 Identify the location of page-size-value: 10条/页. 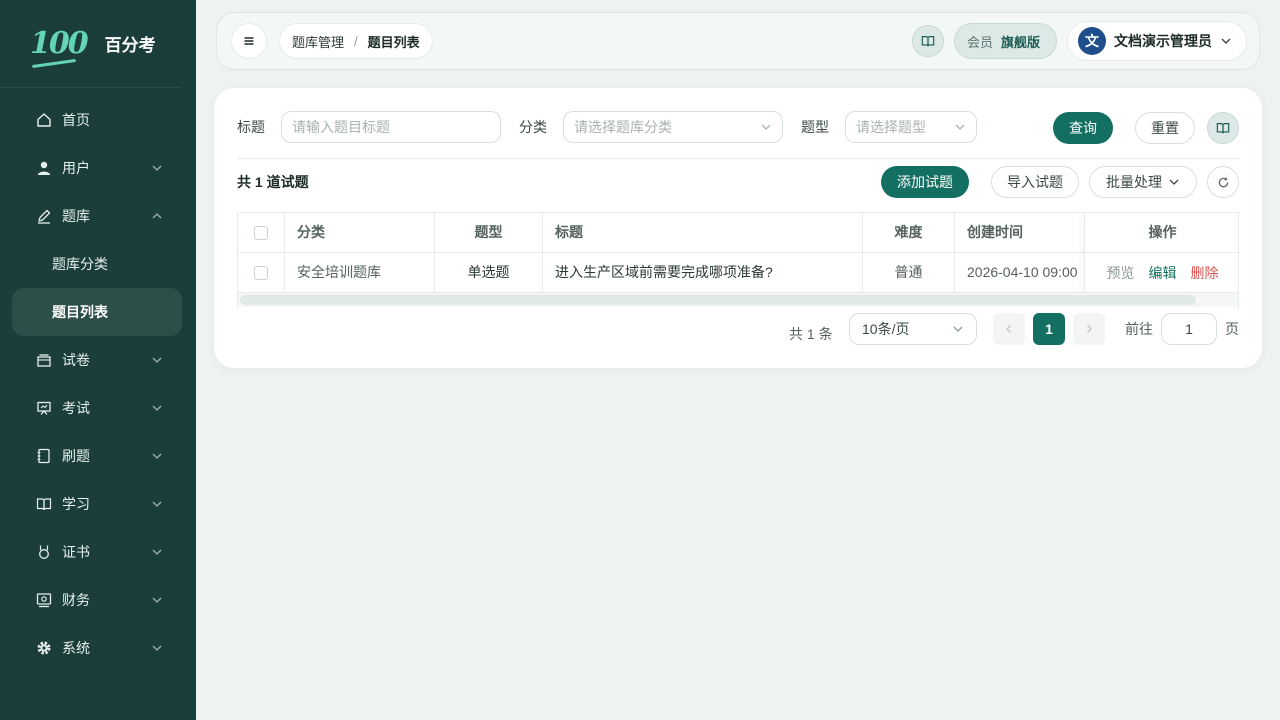
(886, 329).